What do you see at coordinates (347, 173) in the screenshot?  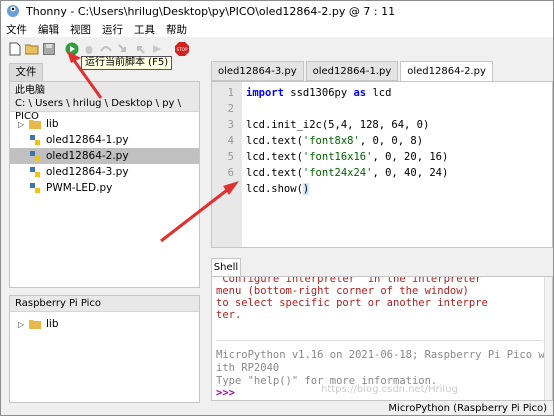 I see `code-line: lcd.text('font24x24', 0, 40, 24)` at bounding box center [347, 173].